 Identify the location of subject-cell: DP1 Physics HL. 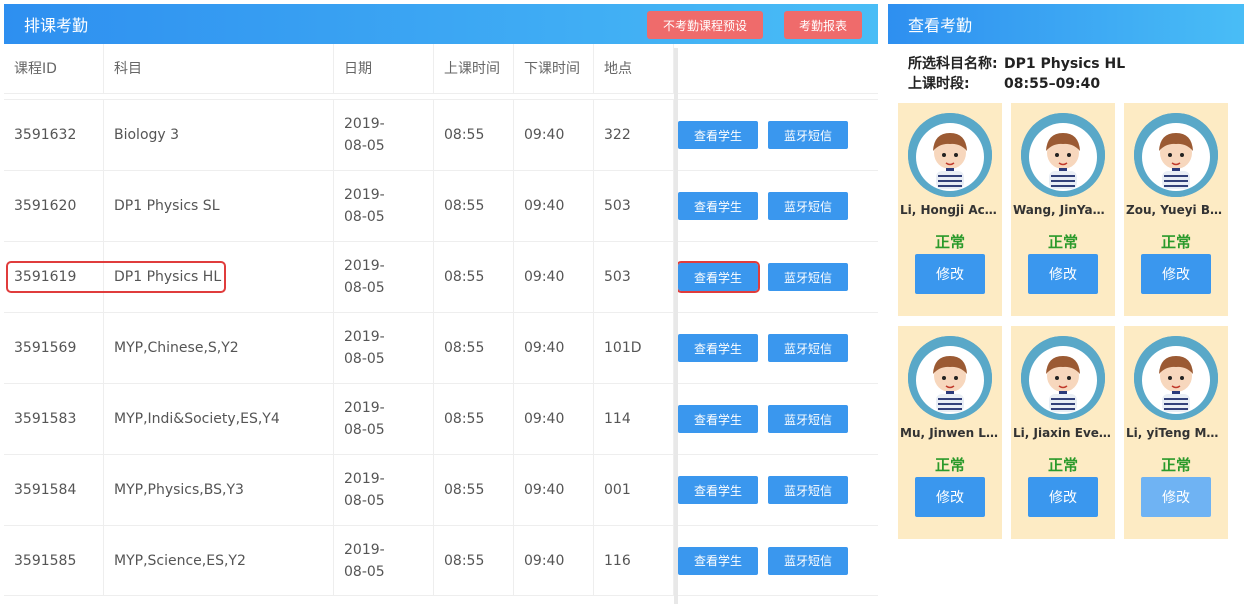
(219, 277).